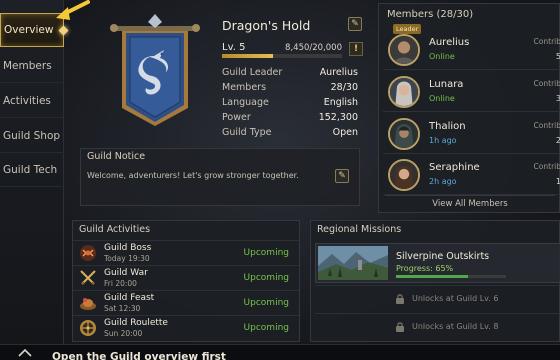 This screenshot has height=360, width=560. I want to click on activity-time: Sun 20:00, so click(123, 333).